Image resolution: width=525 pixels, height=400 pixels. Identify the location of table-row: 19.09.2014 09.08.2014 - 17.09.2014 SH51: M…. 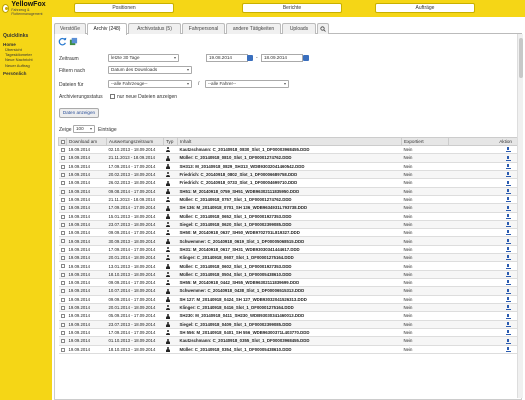
(289, 191).